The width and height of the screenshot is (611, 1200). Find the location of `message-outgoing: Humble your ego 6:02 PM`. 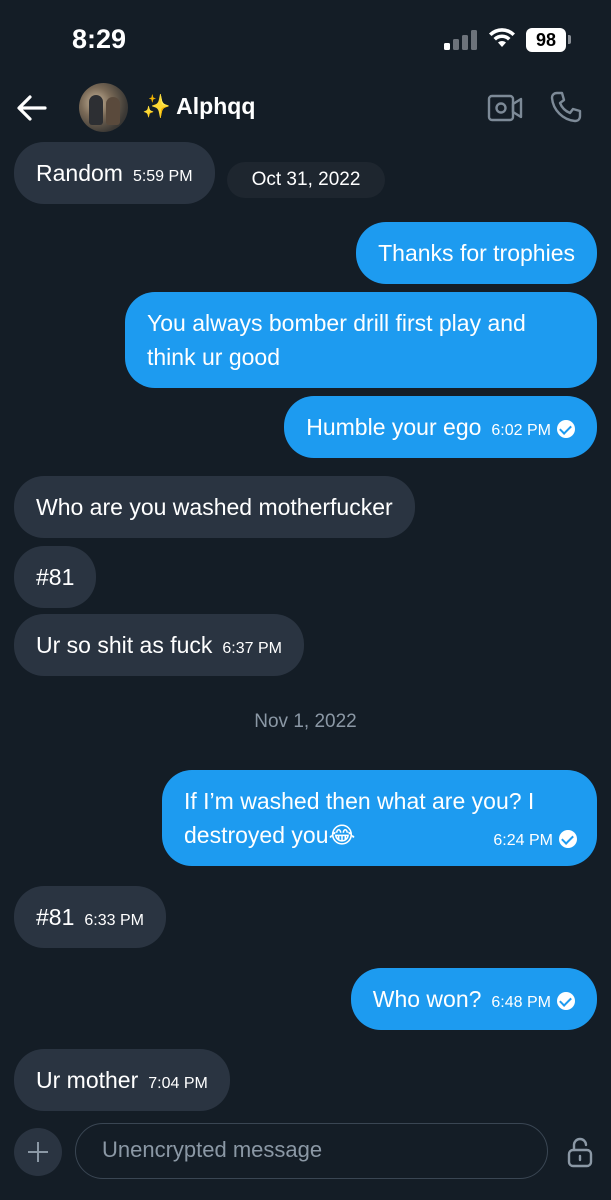

message-outgoing: Humble your ego 6:02 PM is located at coordinates (440, 427).